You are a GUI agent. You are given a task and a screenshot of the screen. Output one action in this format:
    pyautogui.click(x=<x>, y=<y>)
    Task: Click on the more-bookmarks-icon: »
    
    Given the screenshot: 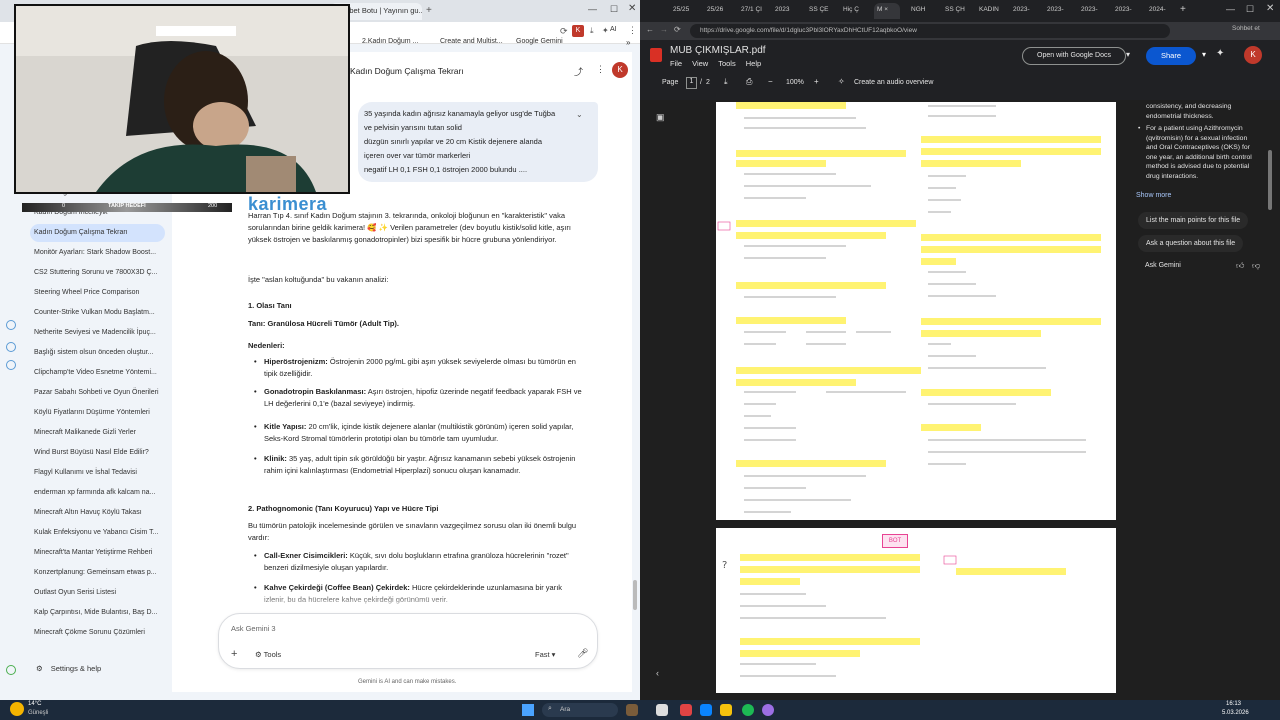 What is the action you would take?
    pyautogui.click(x=628, y=42)
    